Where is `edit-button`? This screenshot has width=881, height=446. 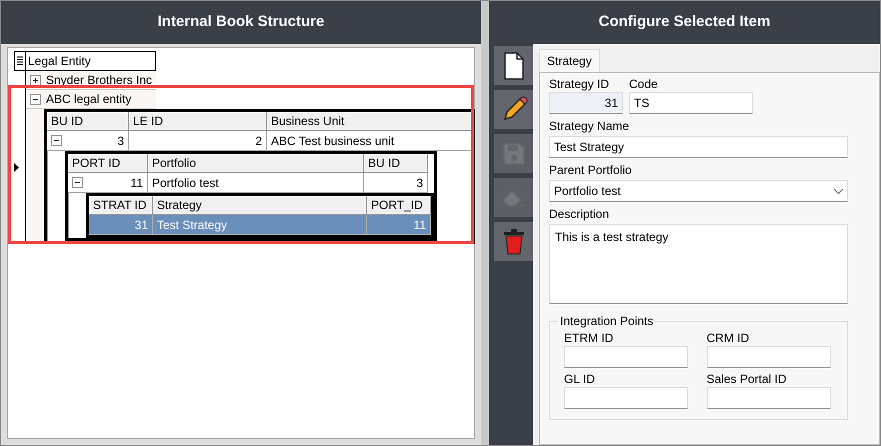 edit-button is located at coordinates (513, 109).